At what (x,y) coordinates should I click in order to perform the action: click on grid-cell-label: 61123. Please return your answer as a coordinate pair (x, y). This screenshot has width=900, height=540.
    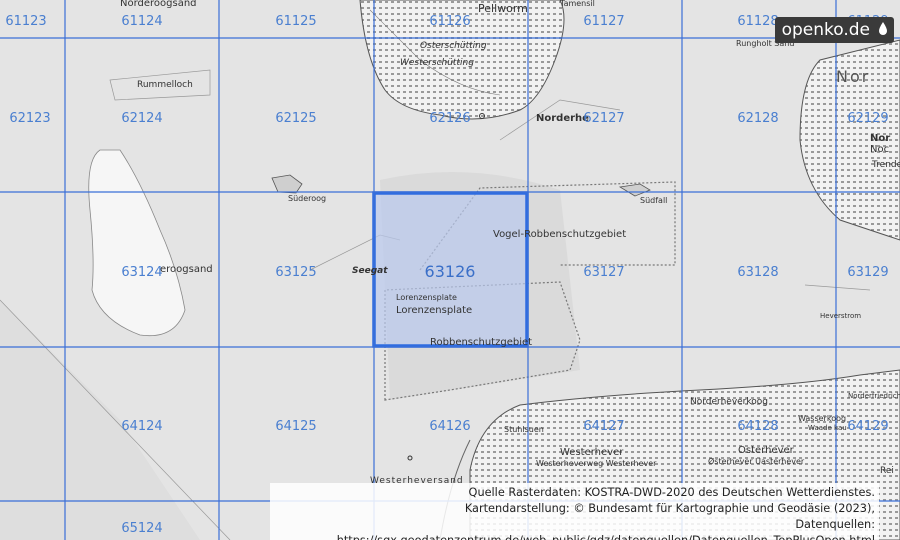
    Looking at the image, I should click on (25, 21).